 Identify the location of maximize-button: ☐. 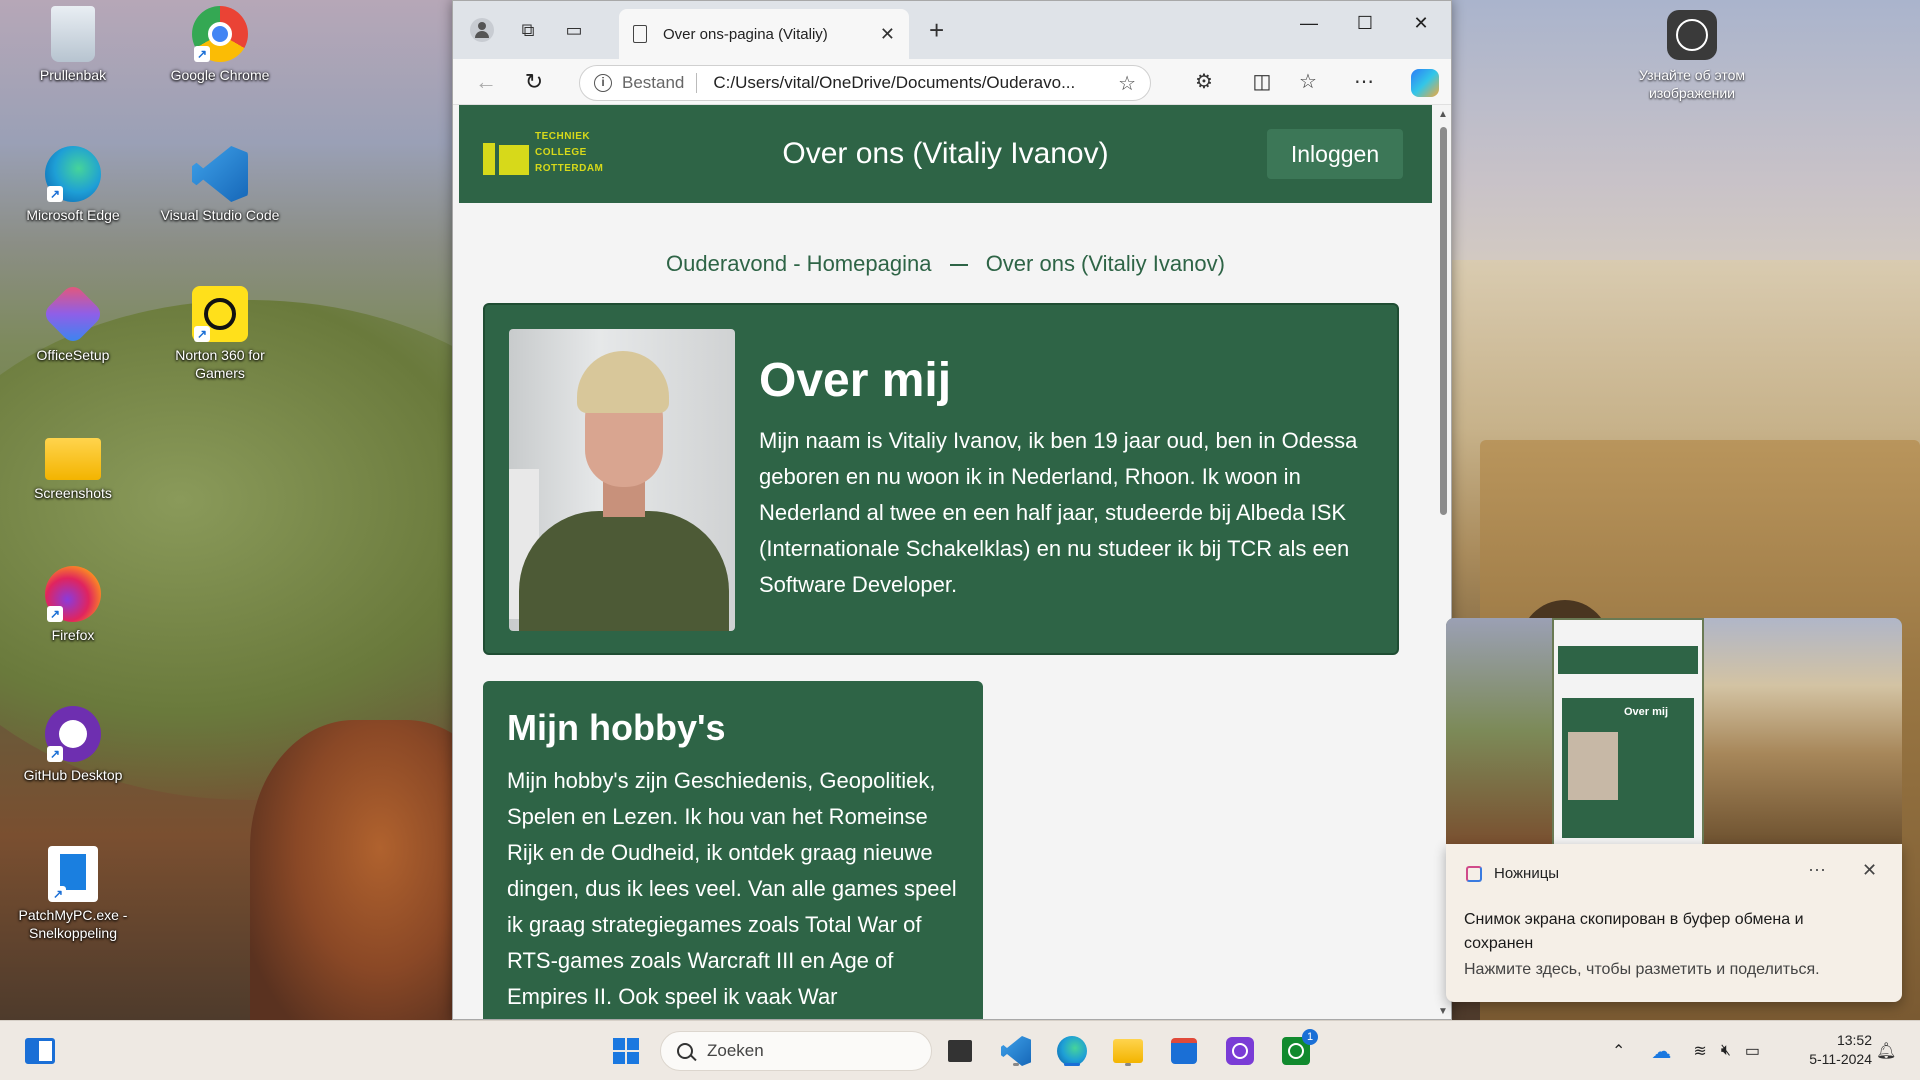
(1365, 23).